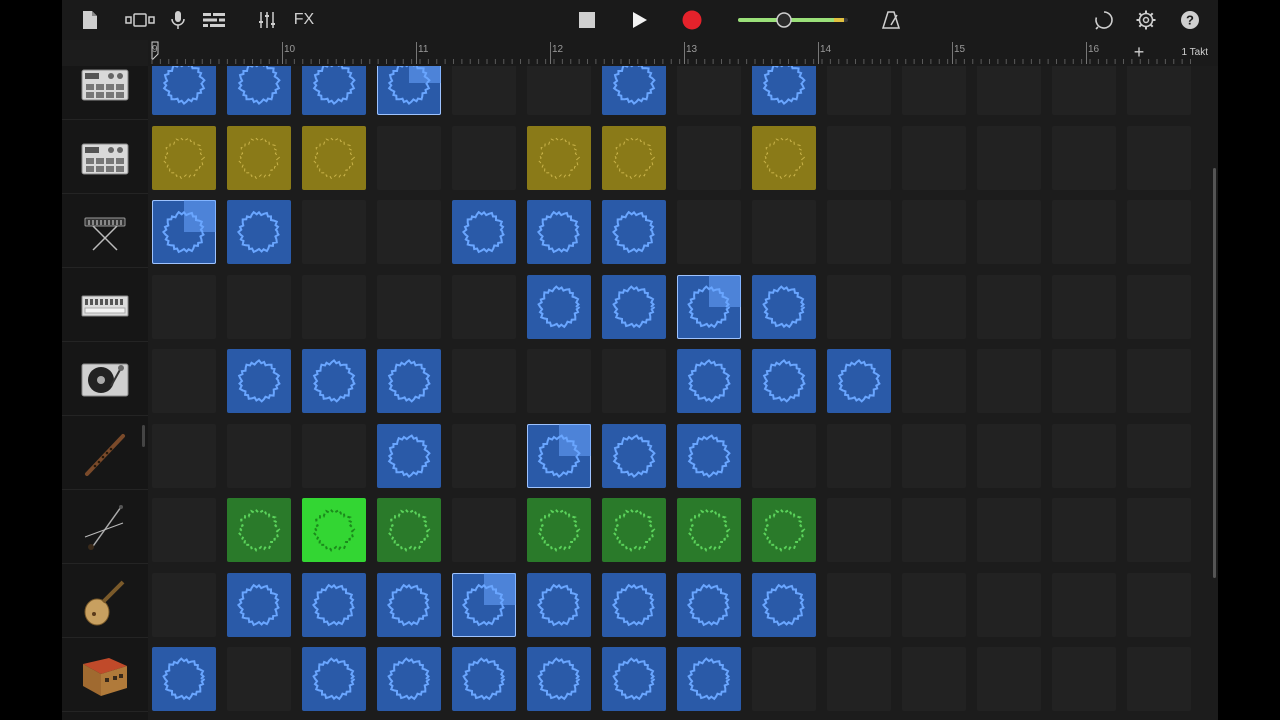  I want to click on track-flute, so click(105, 454).